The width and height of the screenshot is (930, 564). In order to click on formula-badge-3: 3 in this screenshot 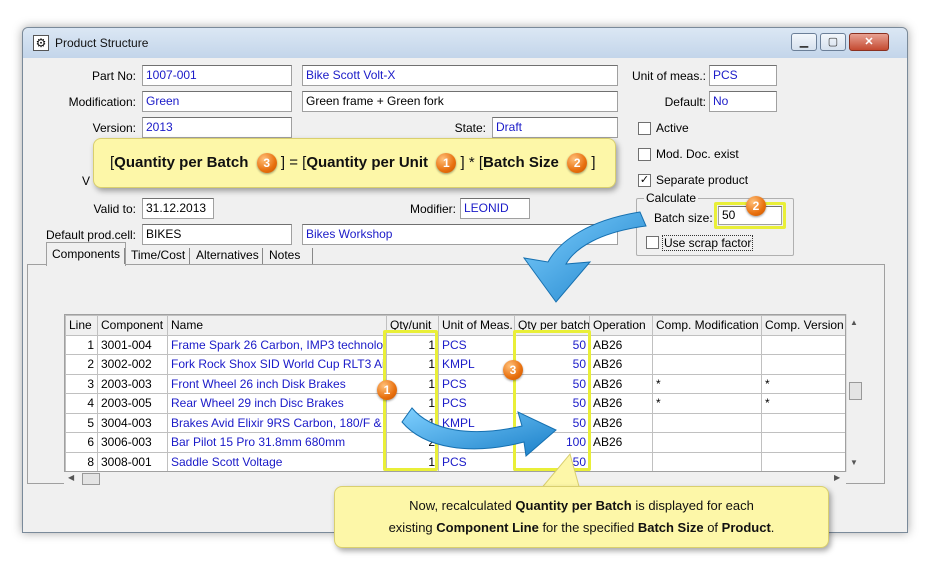, I will do `click(266, 163)`.